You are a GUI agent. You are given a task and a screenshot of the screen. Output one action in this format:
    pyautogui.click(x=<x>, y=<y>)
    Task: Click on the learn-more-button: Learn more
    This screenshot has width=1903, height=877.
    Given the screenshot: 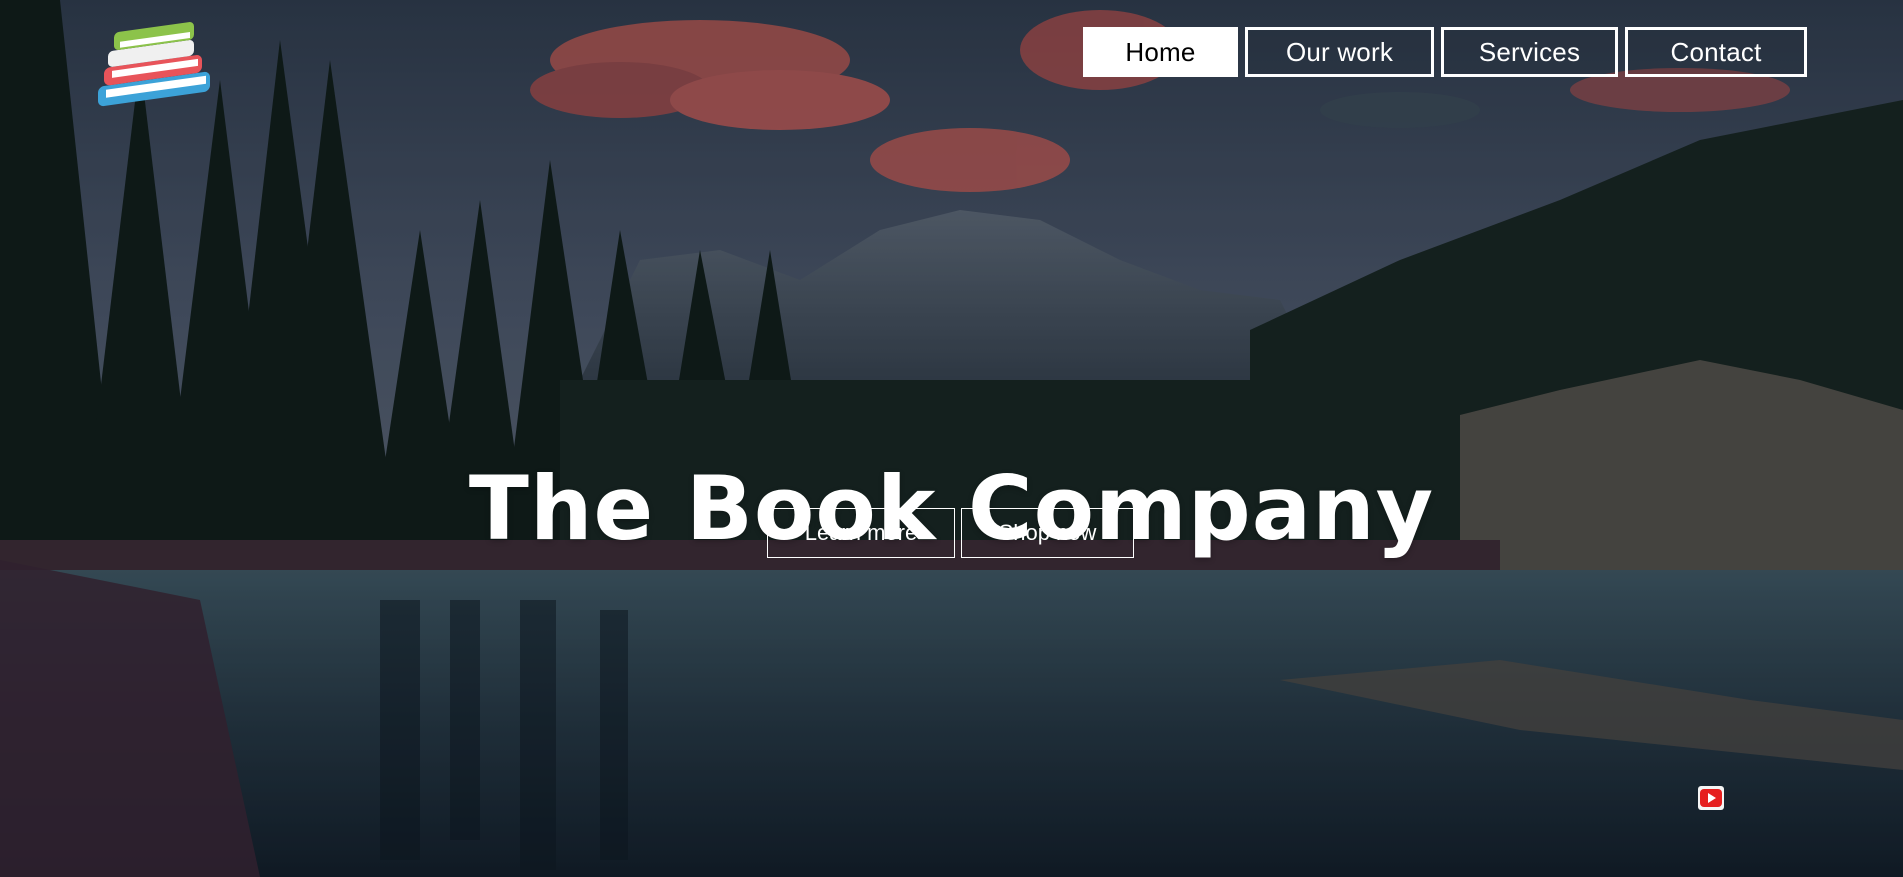 What is the action you would take?
    pyautogui.click(x=861, y=533)
    